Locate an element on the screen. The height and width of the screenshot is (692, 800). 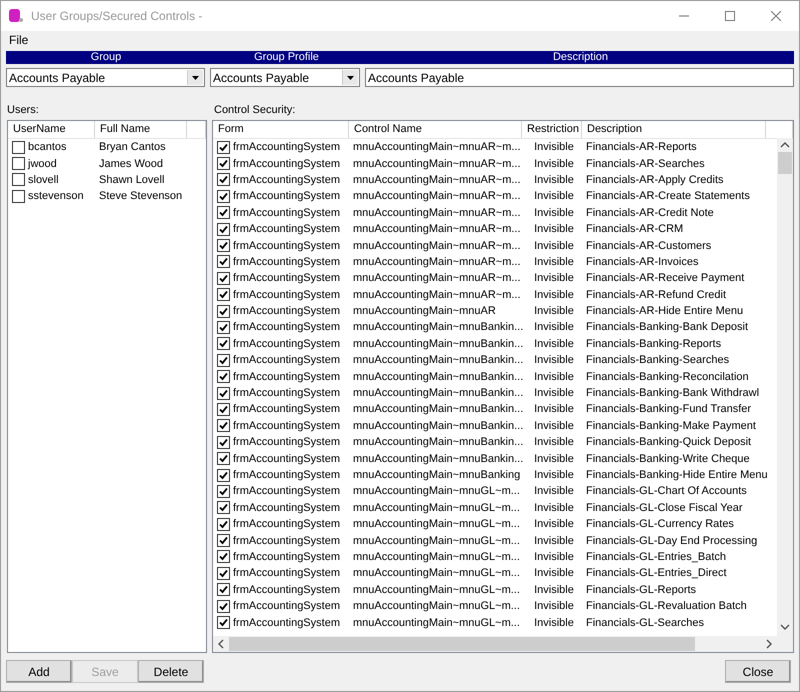
table-cell-text: Financials-GL-Searches is located at coordinates (645, 623).